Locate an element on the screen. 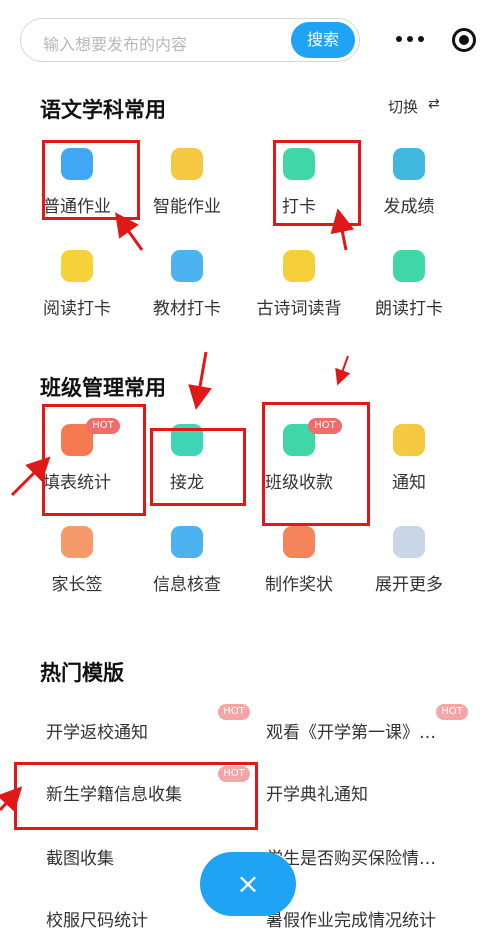 Image resolution: width=500 pixels, height=933 pixels. close-button: × is located at coordinates (248, 884).